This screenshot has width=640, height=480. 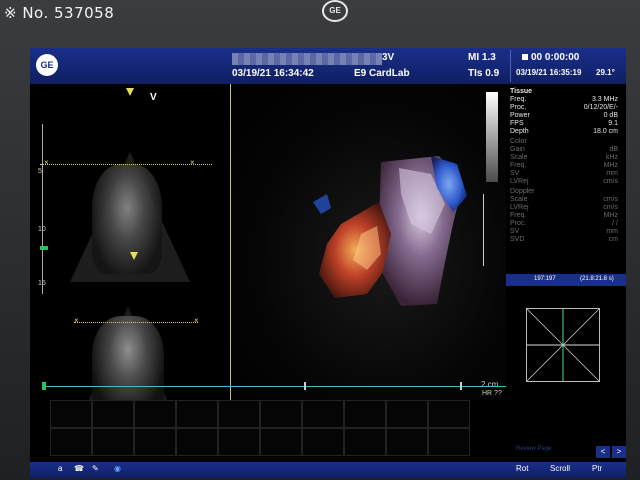 What do you see at coordinates (525, 57) in the screenshot?
I see `stop-icon` at bounding box center [525, 57].